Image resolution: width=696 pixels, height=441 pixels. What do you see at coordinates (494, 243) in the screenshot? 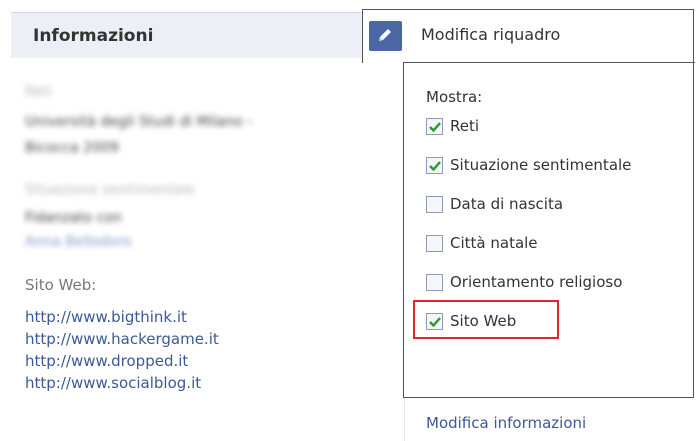
I see `option-label: Città natale` at bounding box center [494, 243].